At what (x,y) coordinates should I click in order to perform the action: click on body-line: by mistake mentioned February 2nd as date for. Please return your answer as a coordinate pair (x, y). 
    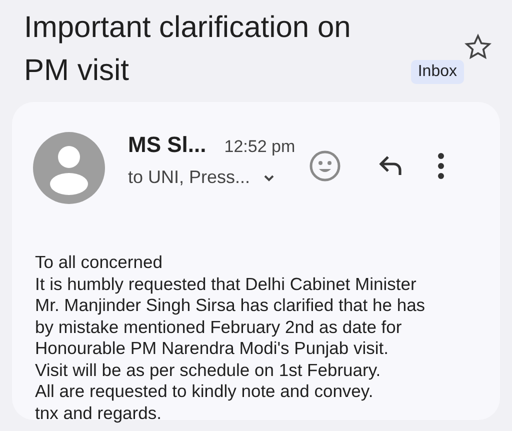
    Looking at the image, I should click on (218, 327).